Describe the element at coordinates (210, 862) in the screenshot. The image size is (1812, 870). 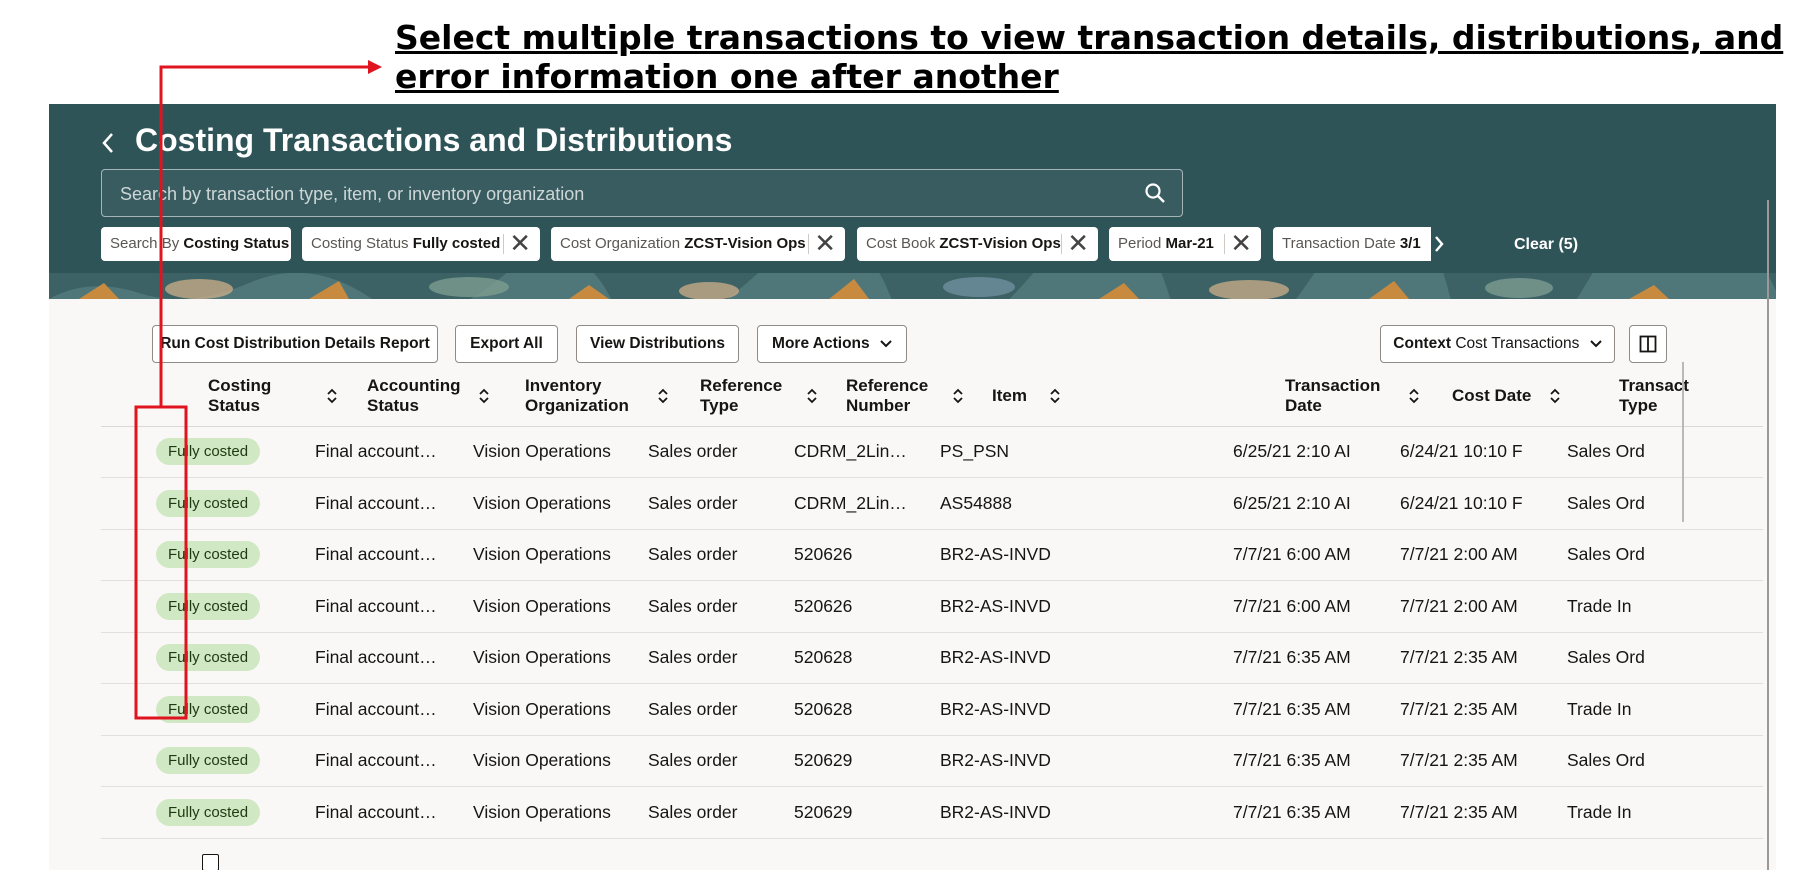
I see `row-checkbox` at that location.